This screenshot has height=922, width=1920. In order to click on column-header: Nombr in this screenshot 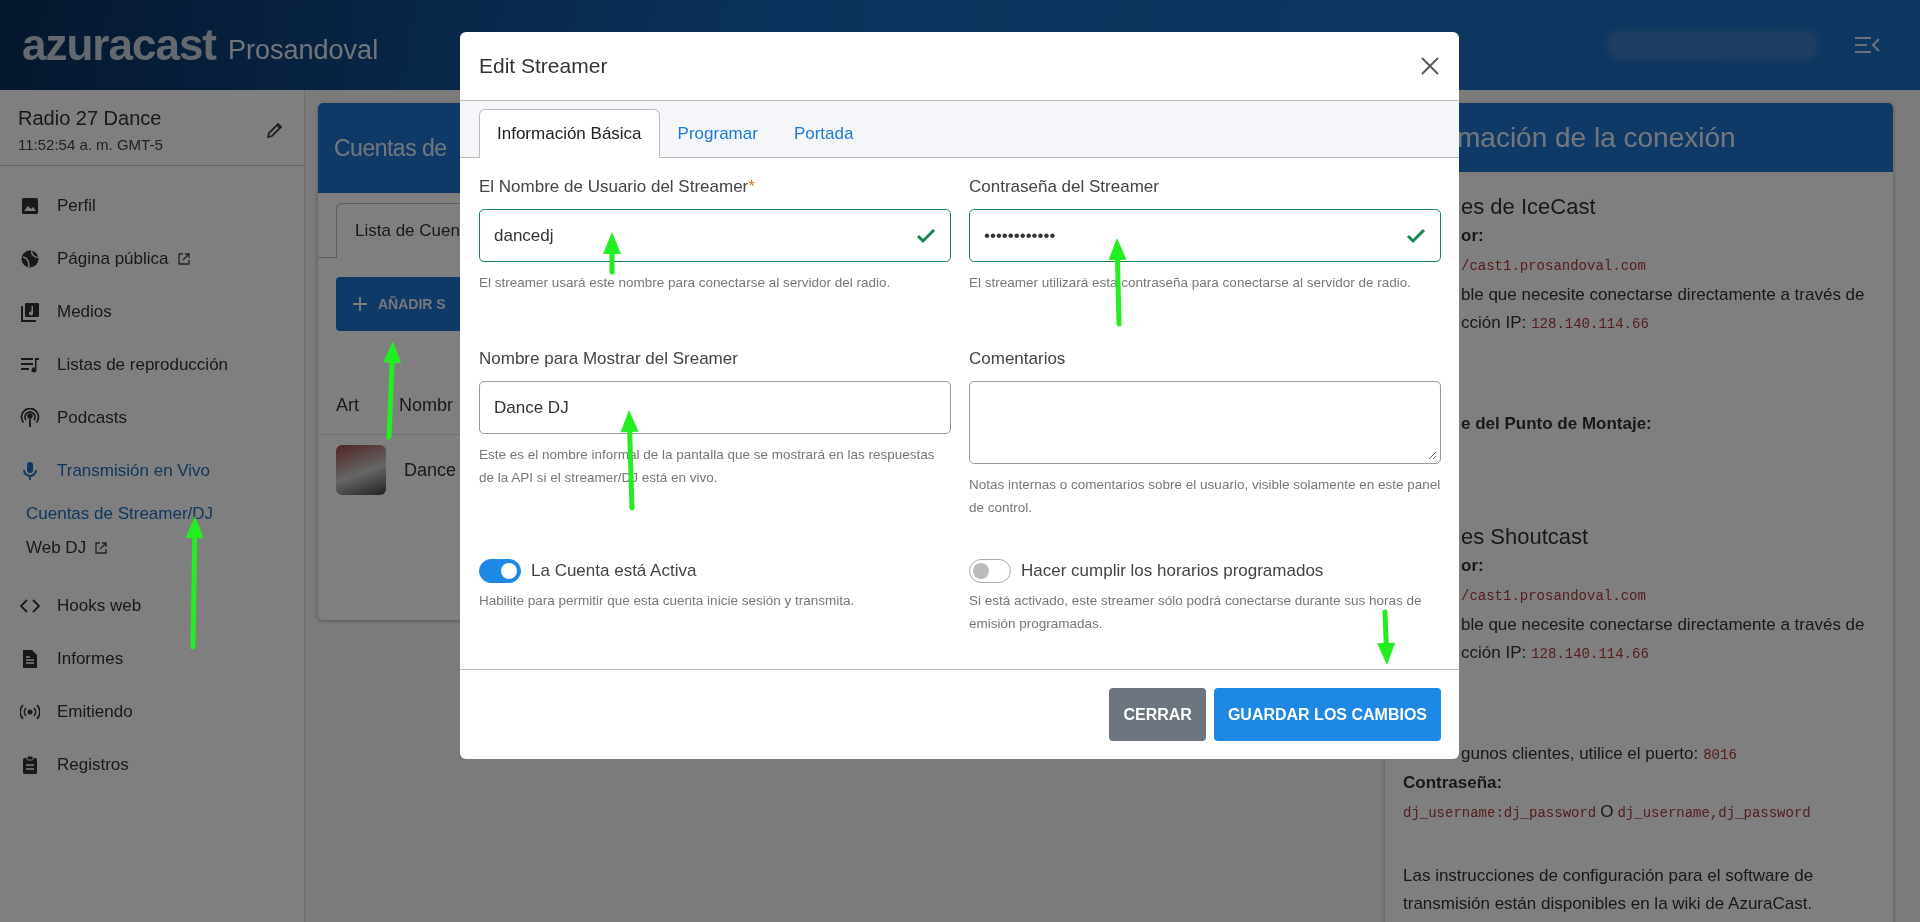, I will do `click(426, 405)`.